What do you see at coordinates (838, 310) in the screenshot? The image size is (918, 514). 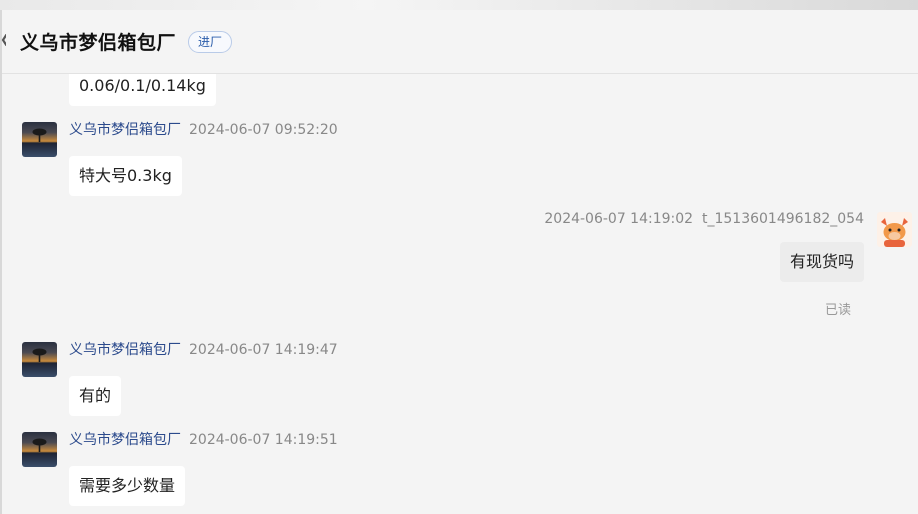 I see `read-status: 已读` at bounding box center [838, 310].